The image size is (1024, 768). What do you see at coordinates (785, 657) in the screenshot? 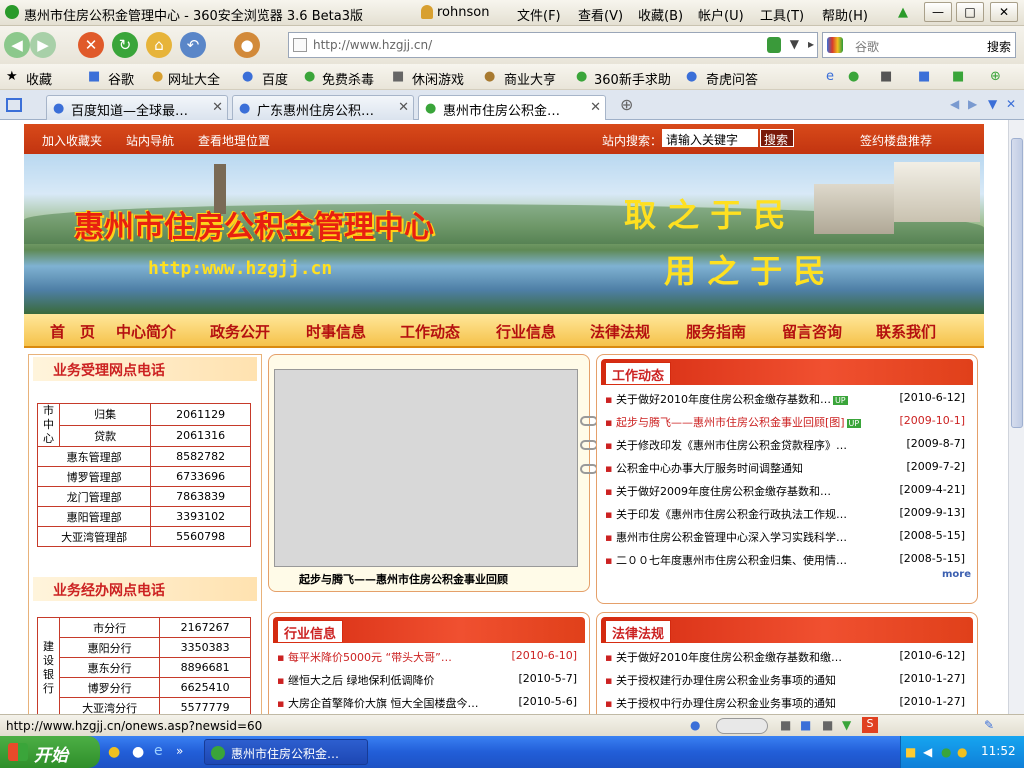
I see `news-item: ▪ 关于做好2010年度住房公积金缴存基数和缴… [2010-6-12]` at bounding box center [785, 657].